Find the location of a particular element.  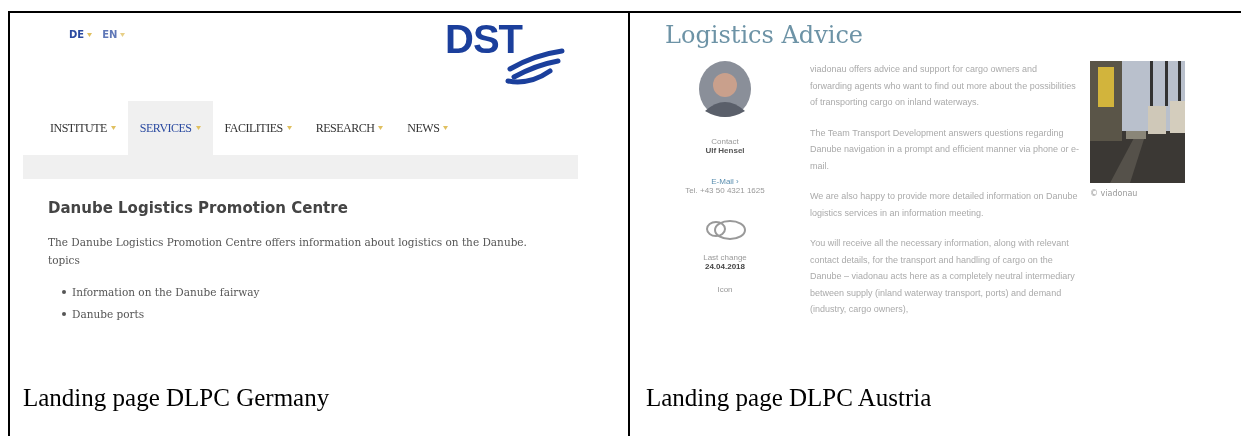

nav-tab: RESEARCH is located at coordinates (349, 128).